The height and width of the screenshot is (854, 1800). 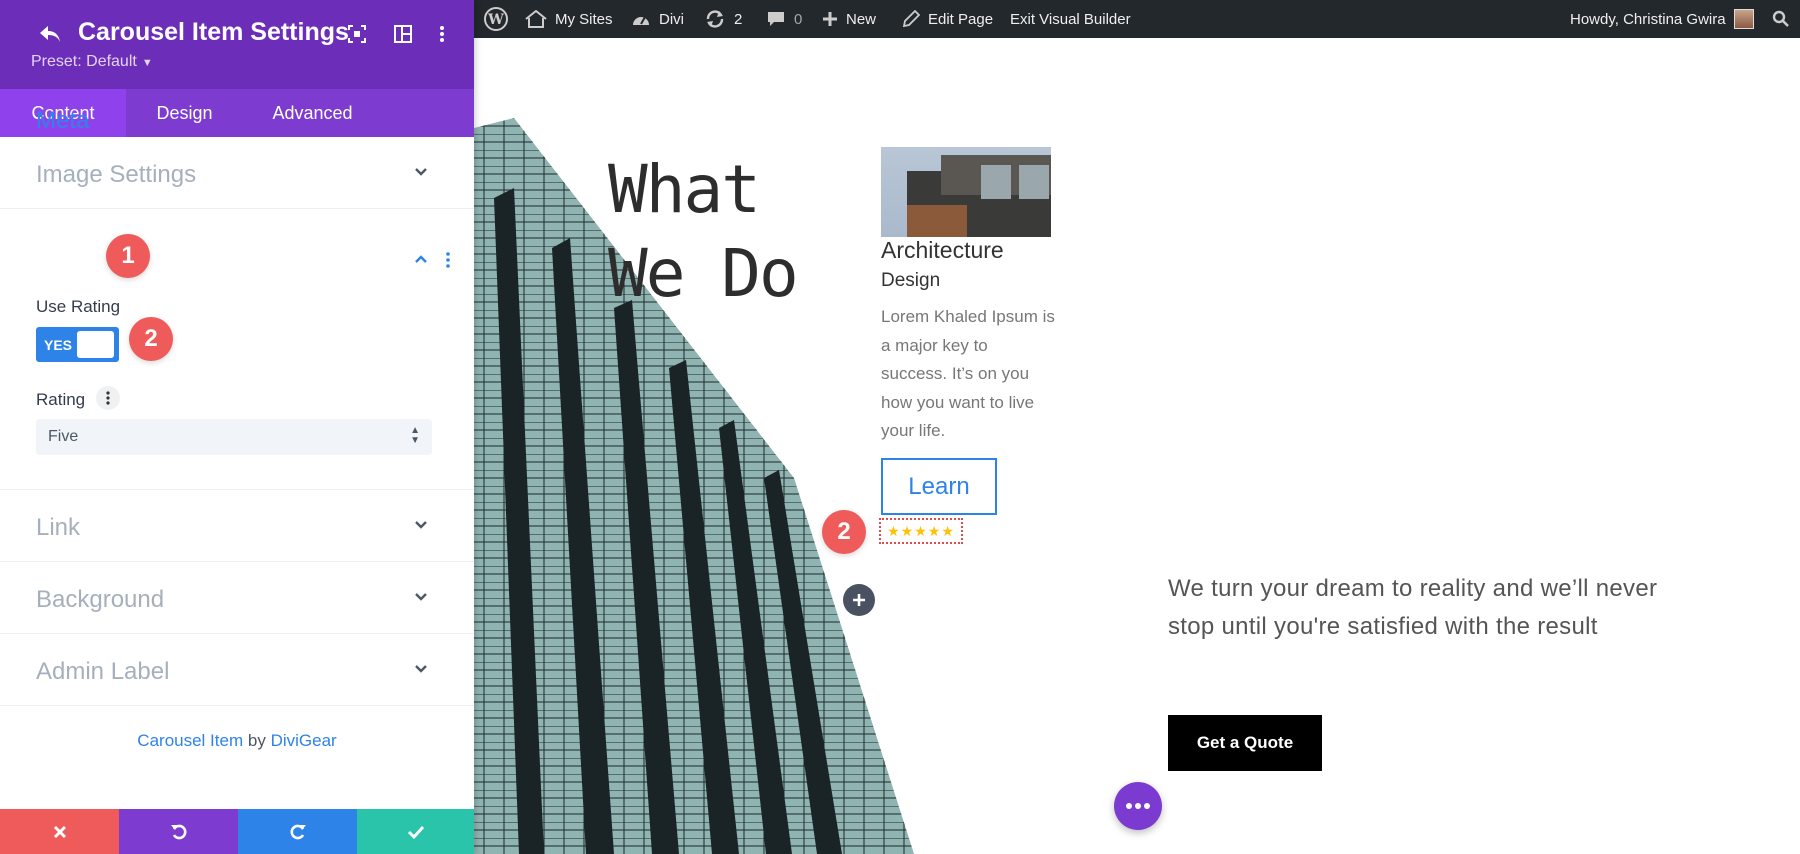 What do you see at coordinates (798, 19) in the screenshot?
I see `comments-count: 0` at bounding box center [798, 19].